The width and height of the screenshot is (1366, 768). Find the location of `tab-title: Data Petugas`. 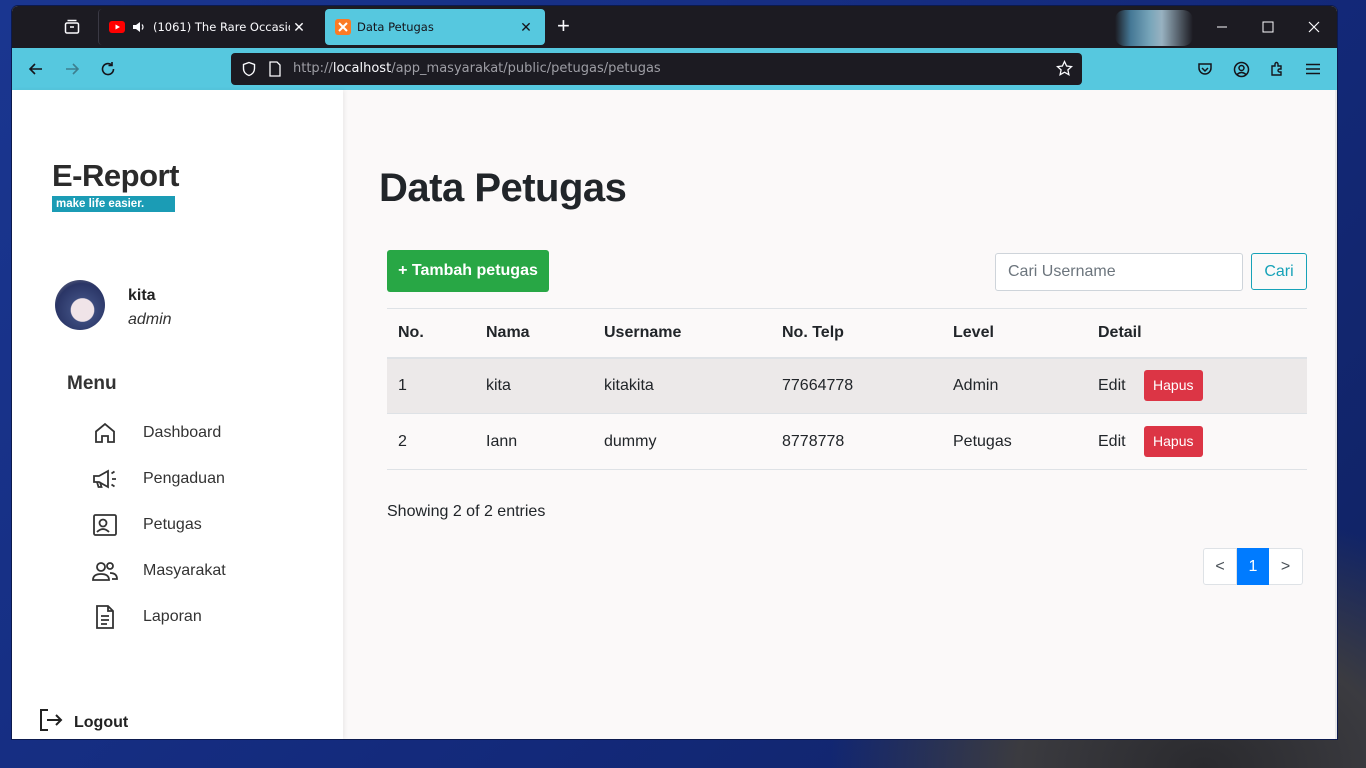

tab-title: Data Petugas is located at coordinates (395, 27).